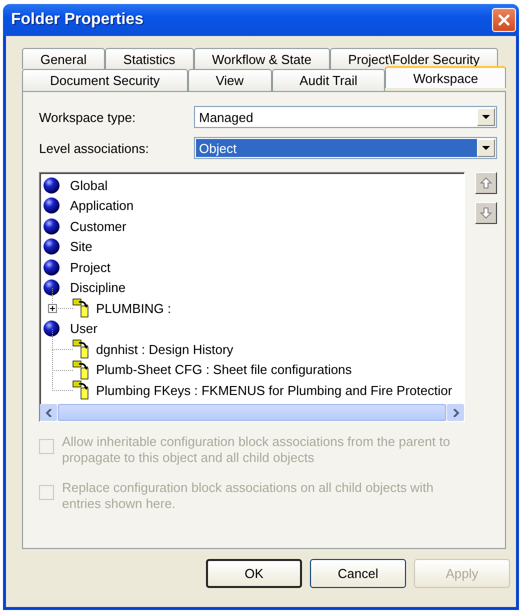 Image resolution: width=521 pixels, height=612 pixels. I want to click on close-icon, so click(504, 20).